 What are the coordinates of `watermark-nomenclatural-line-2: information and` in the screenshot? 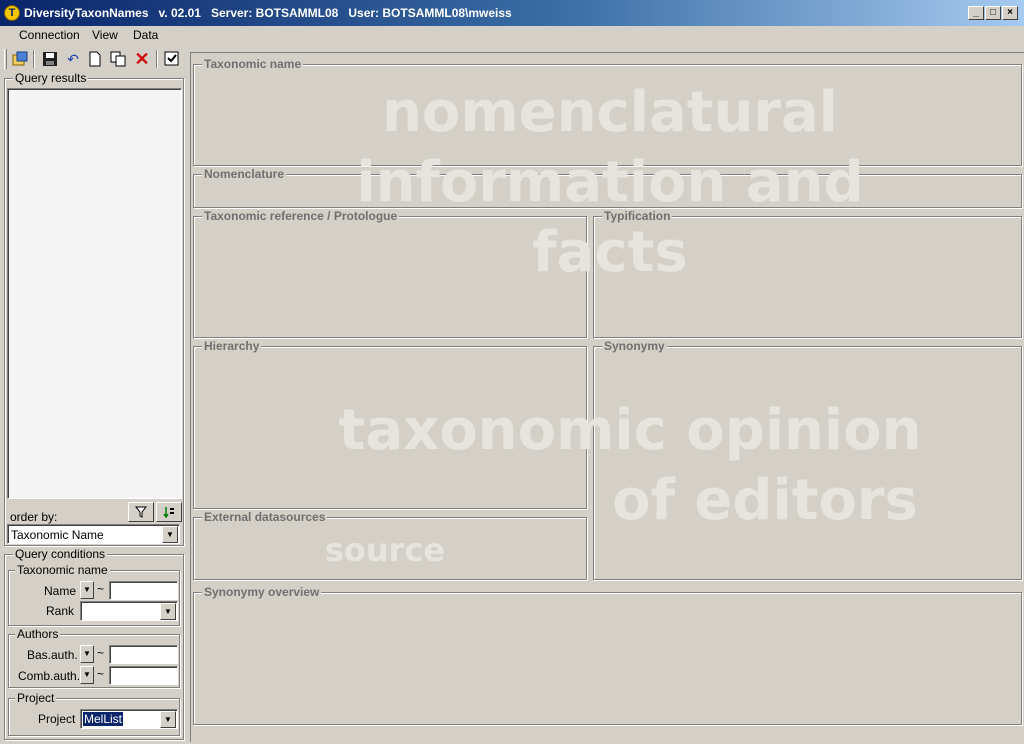 It's located at (610, 182).